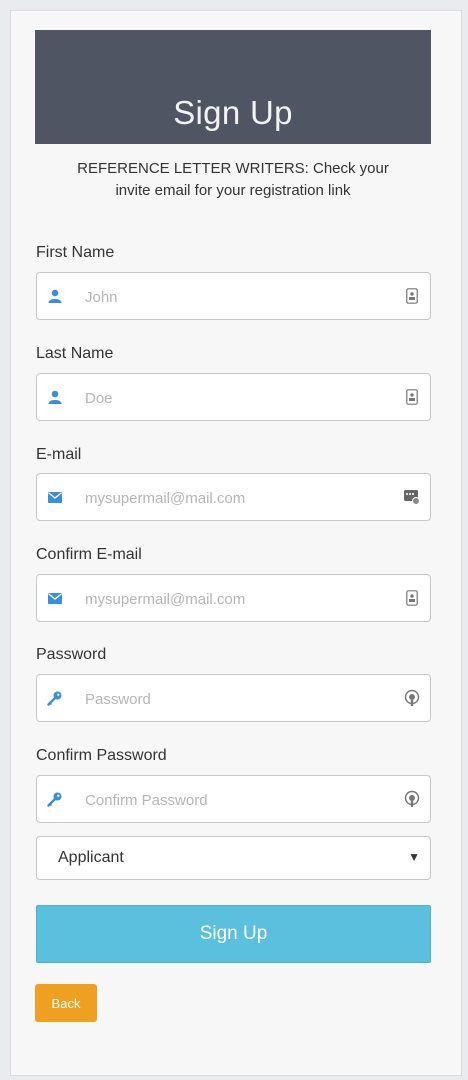 The width and height of the screenshot is (468, 1080). I want to click on password-field, so click(233, 698).